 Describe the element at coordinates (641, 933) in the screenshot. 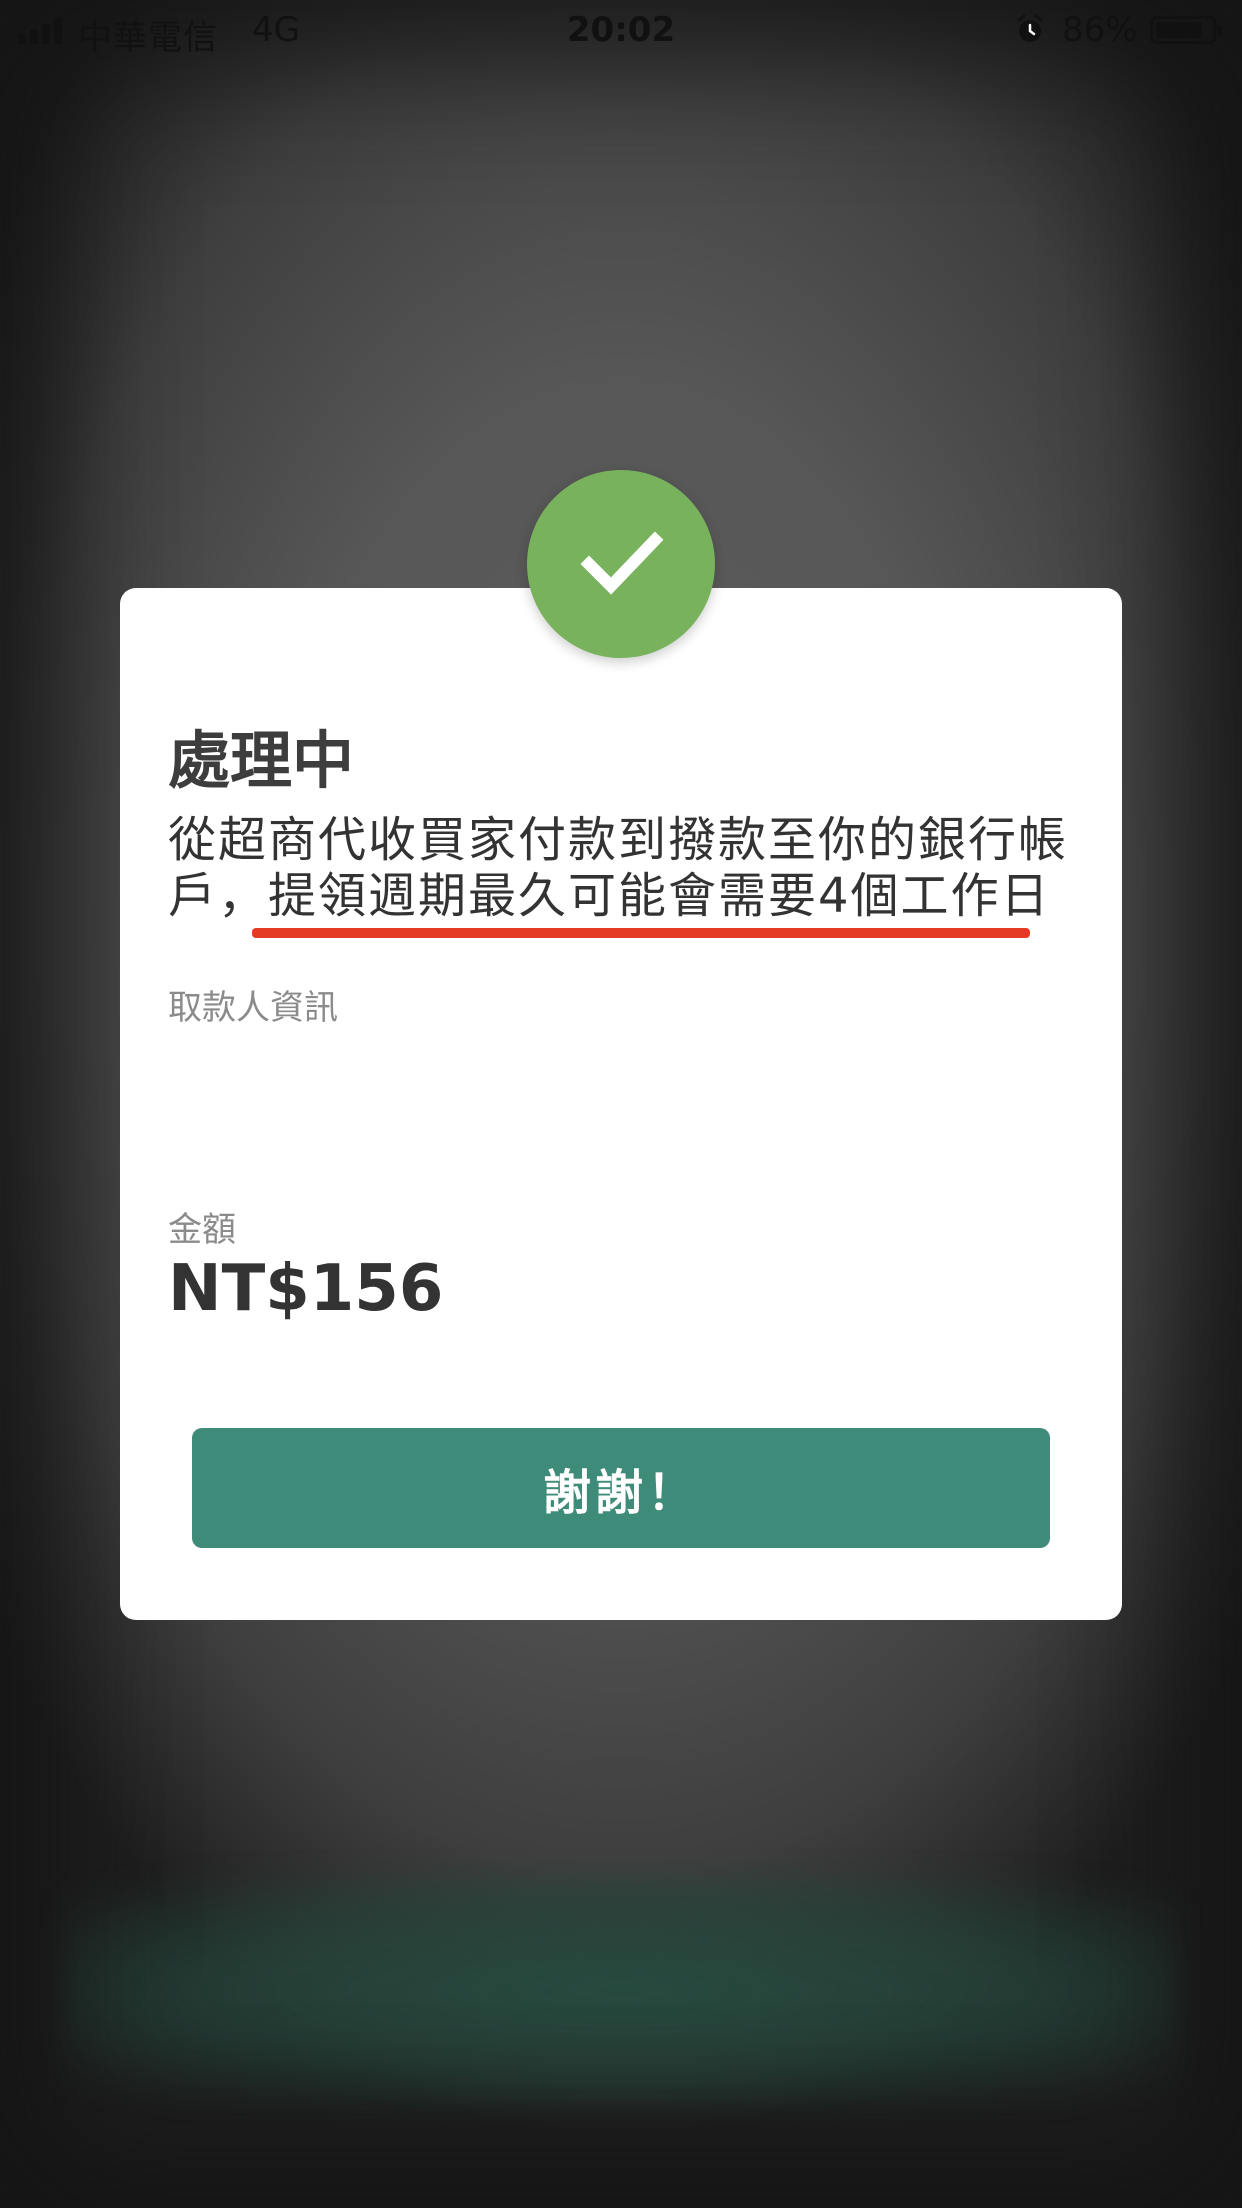

I see `highlight-underline` at that location.